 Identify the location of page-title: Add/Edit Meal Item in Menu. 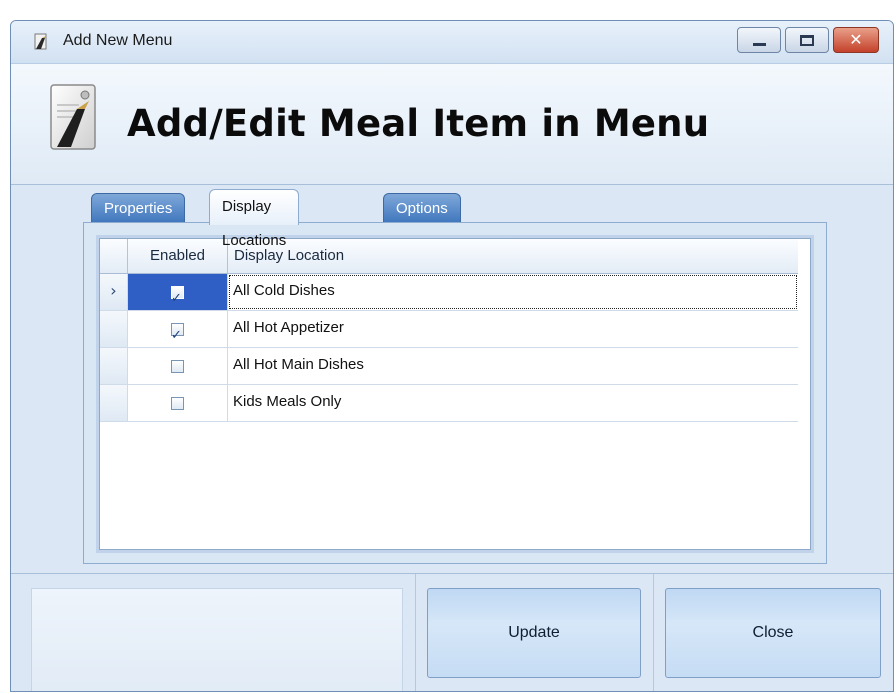
(418, 123).